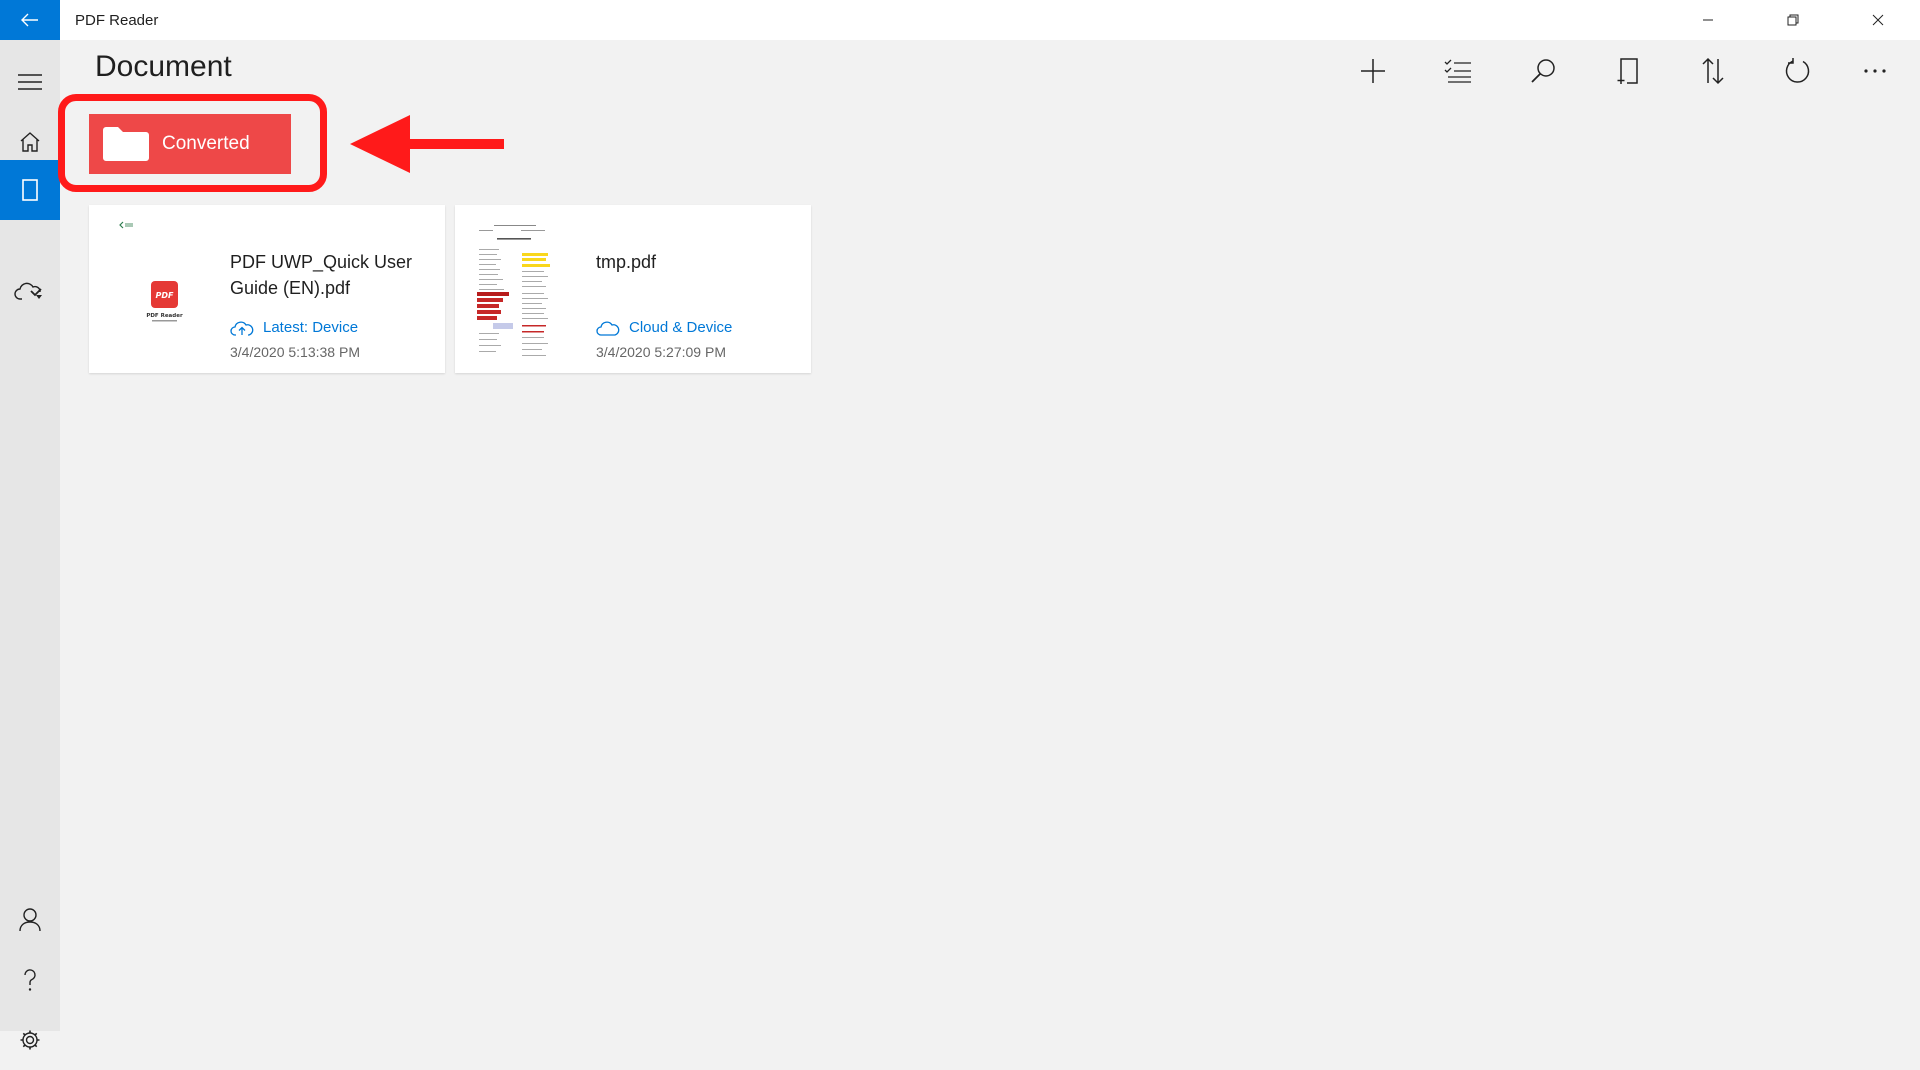 The height and width of the screenshot is (1070, 1920). I want to click on nav-help, so click(30, 980).